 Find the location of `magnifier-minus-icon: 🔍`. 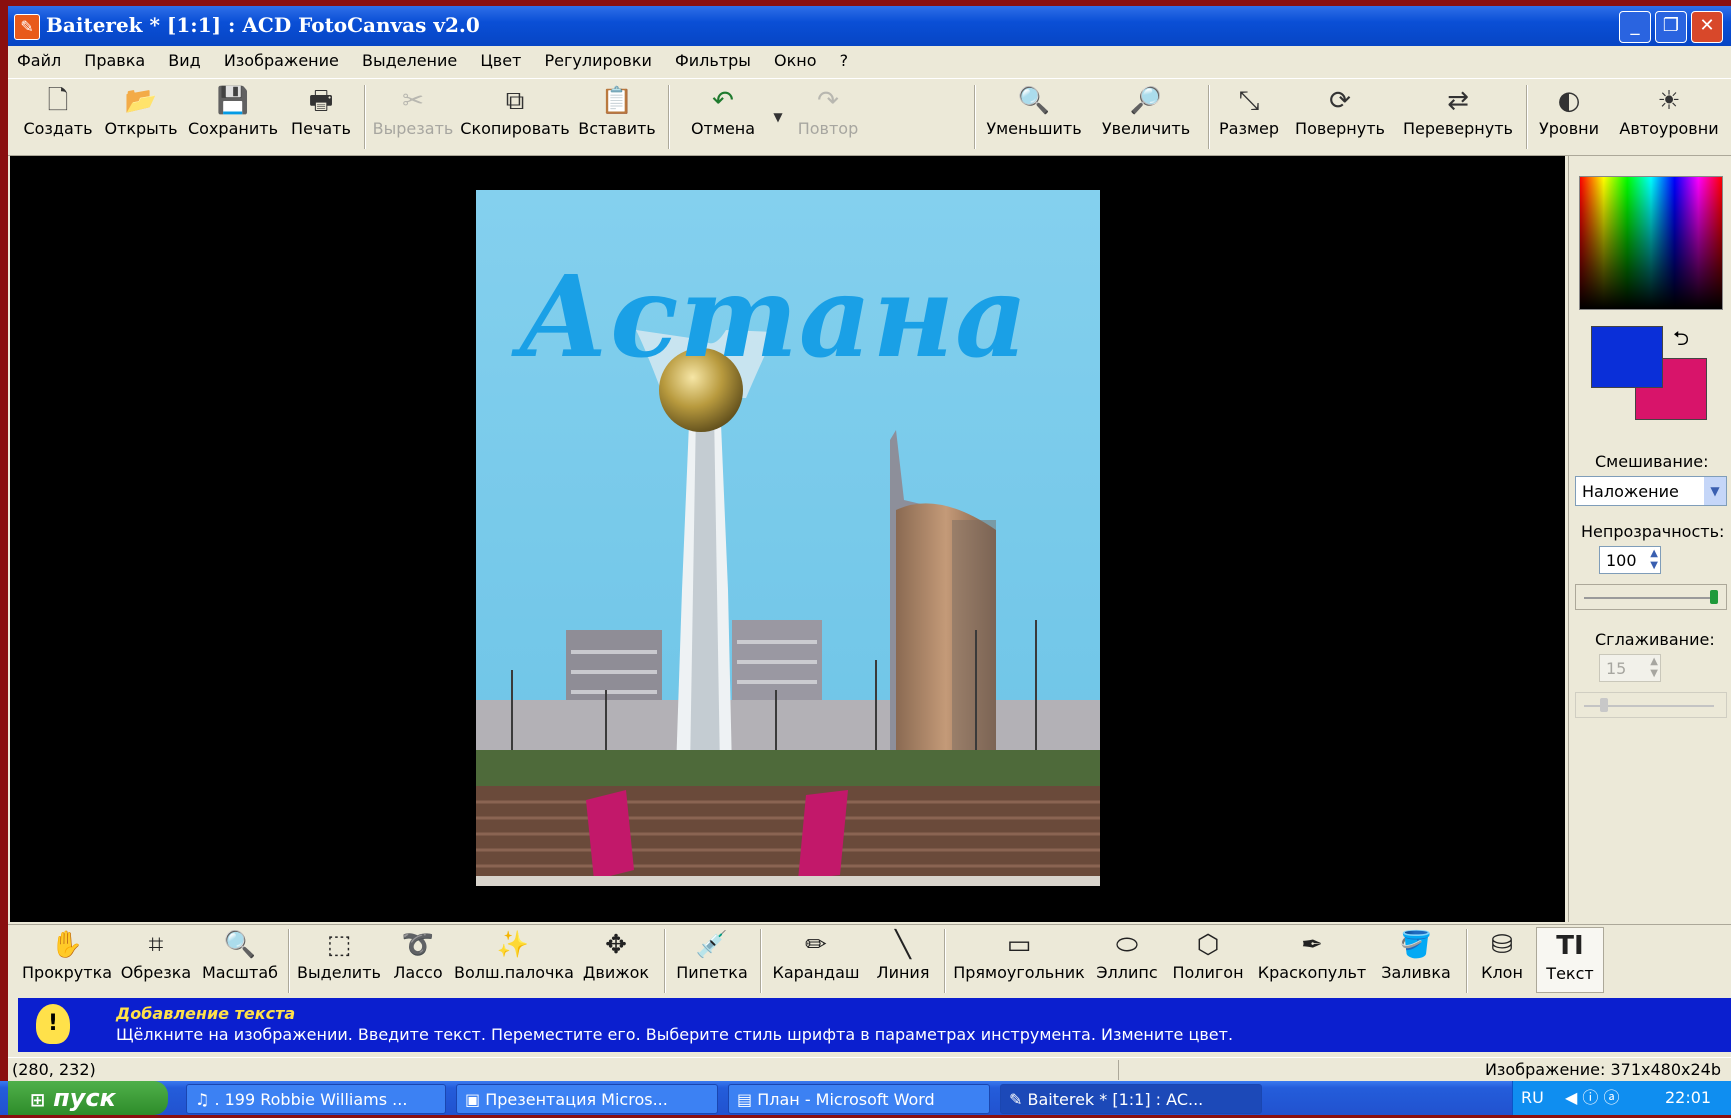

magnifier-minus-icon: 🔍 is located at coordinates (1034, 101).